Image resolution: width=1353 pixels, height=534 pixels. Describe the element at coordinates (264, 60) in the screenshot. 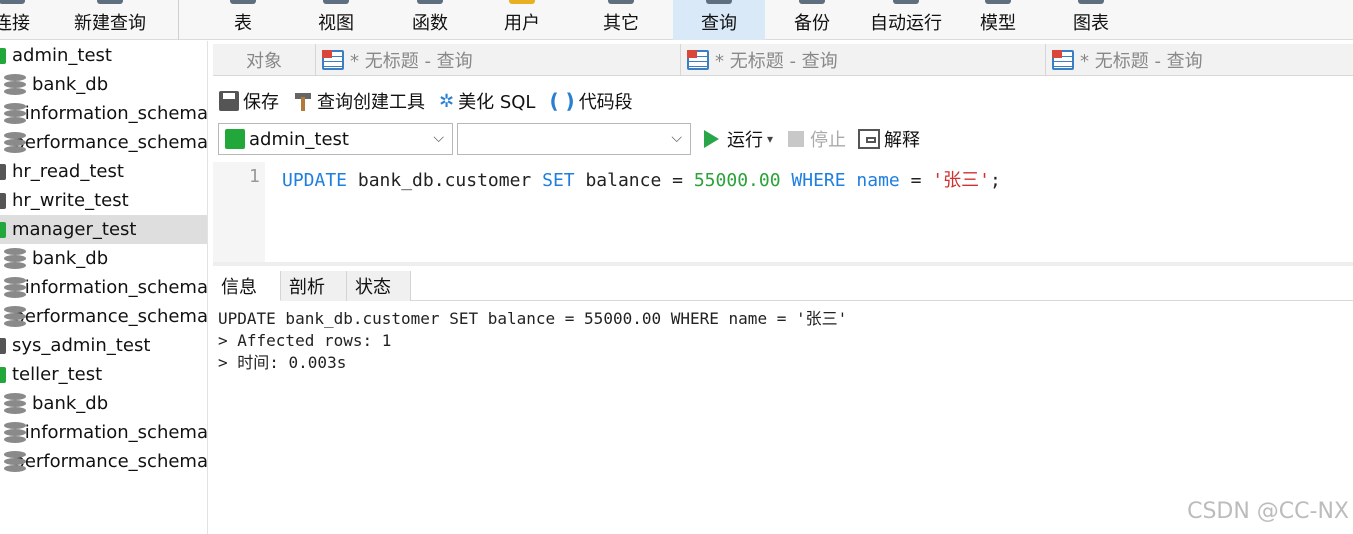

I see `tab-objects: 对象` at that location.